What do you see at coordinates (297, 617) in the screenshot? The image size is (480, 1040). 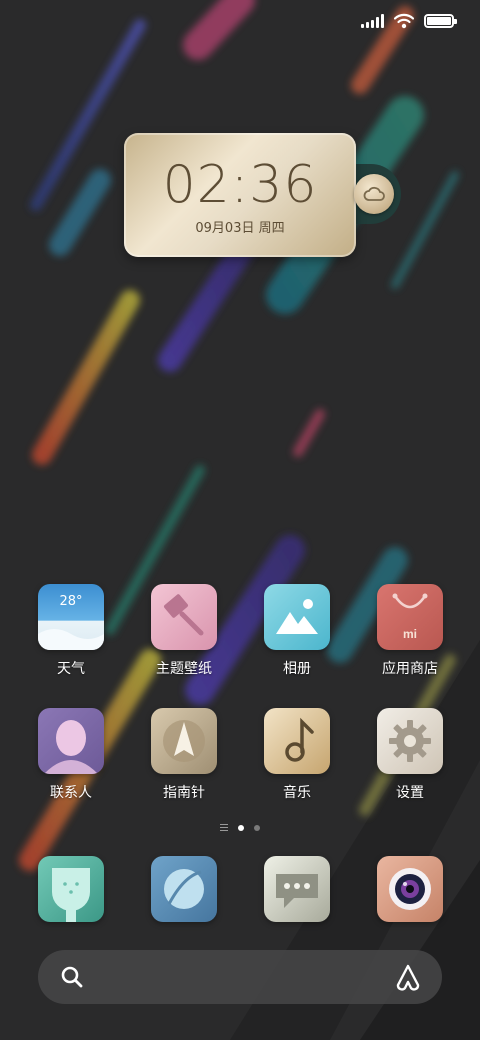 I see `gallery-icon` at bounding box center [297, 617].